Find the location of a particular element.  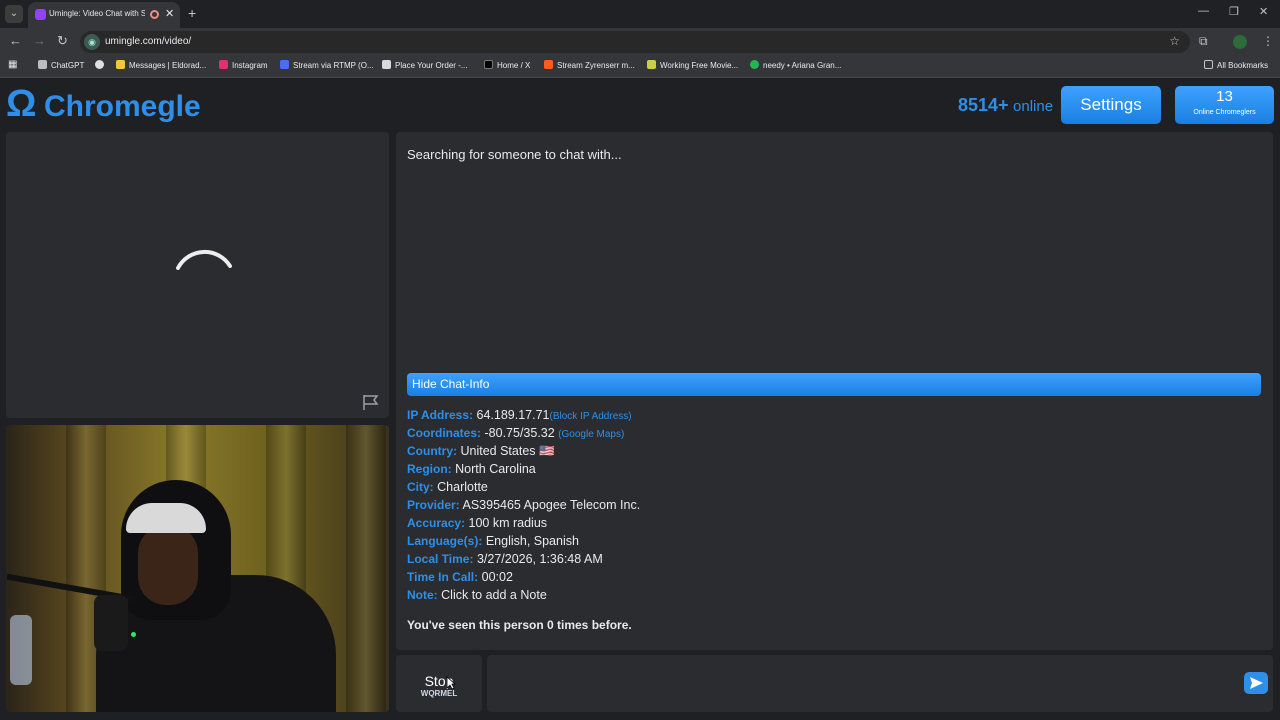

bookmark-item: Instagram is located at coordinates (243, 65).